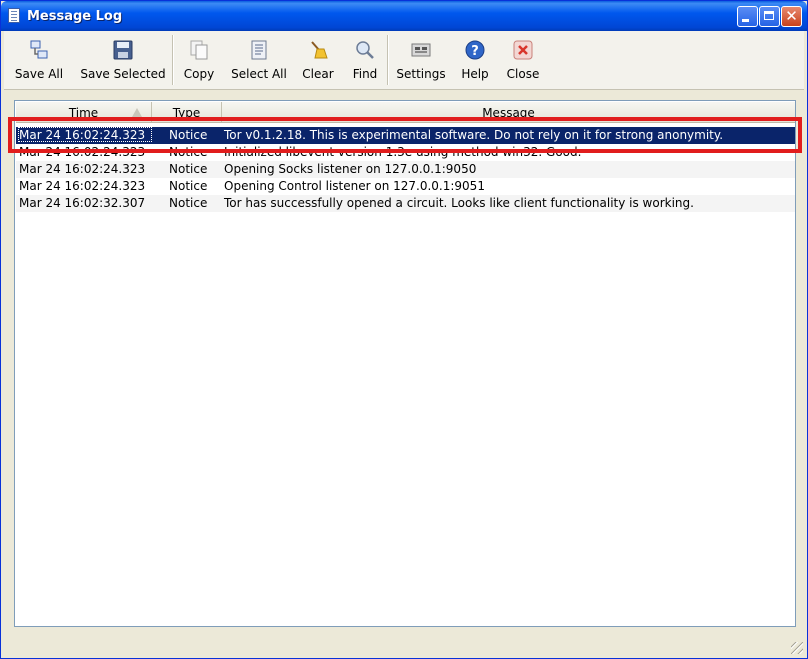  I want to click on document-icon, so click(14, 15).